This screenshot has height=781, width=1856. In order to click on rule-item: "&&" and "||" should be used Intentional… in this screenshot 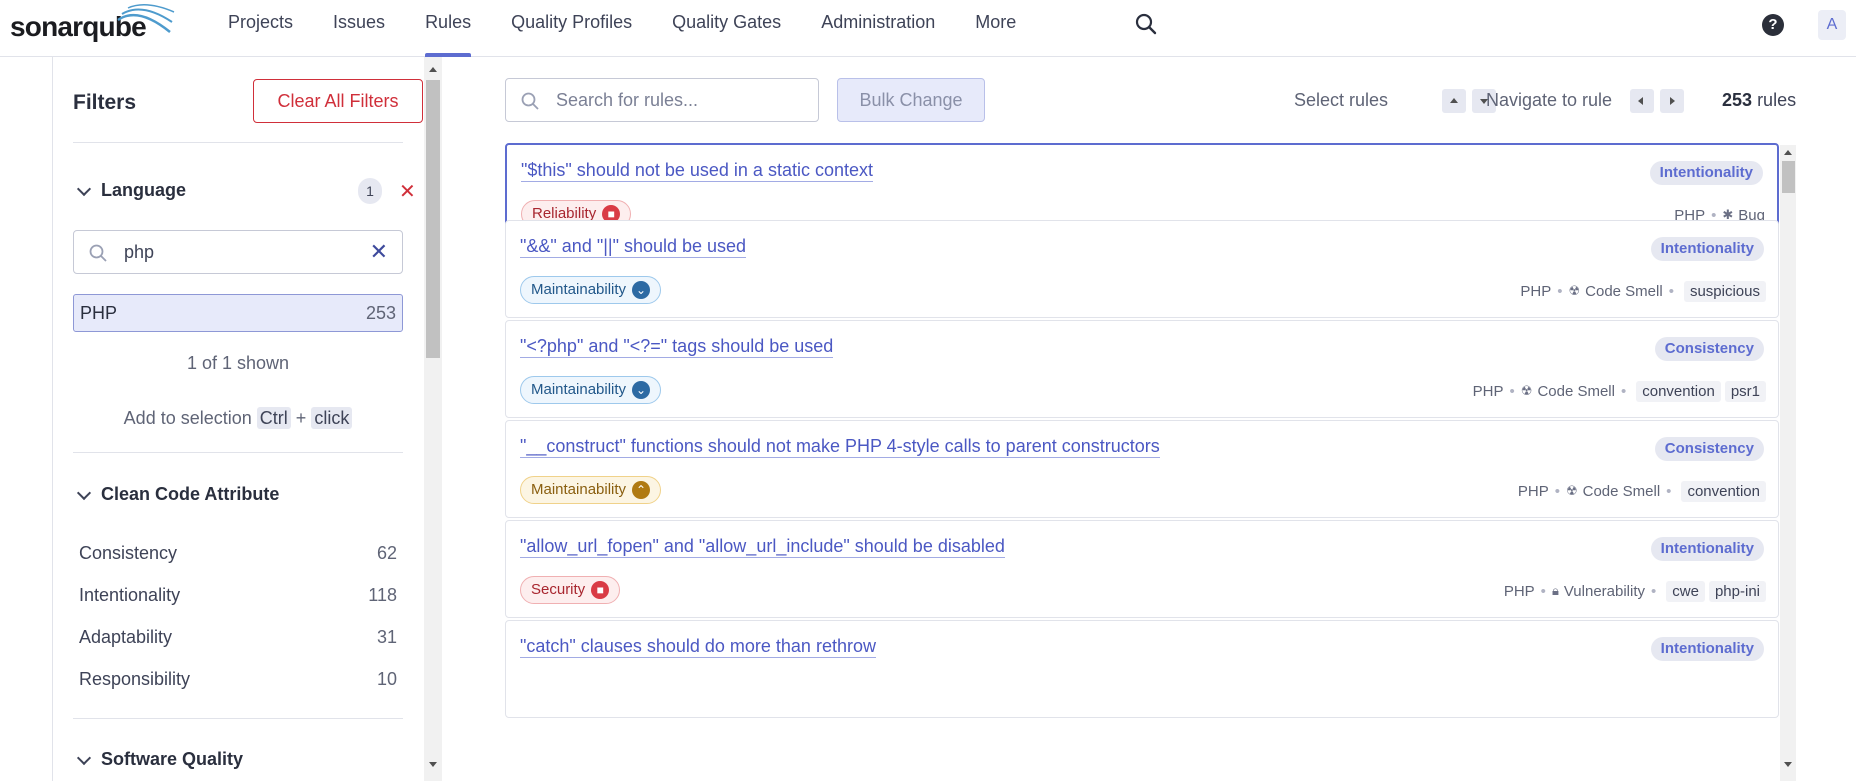, I will do `click(1142, 269)`.